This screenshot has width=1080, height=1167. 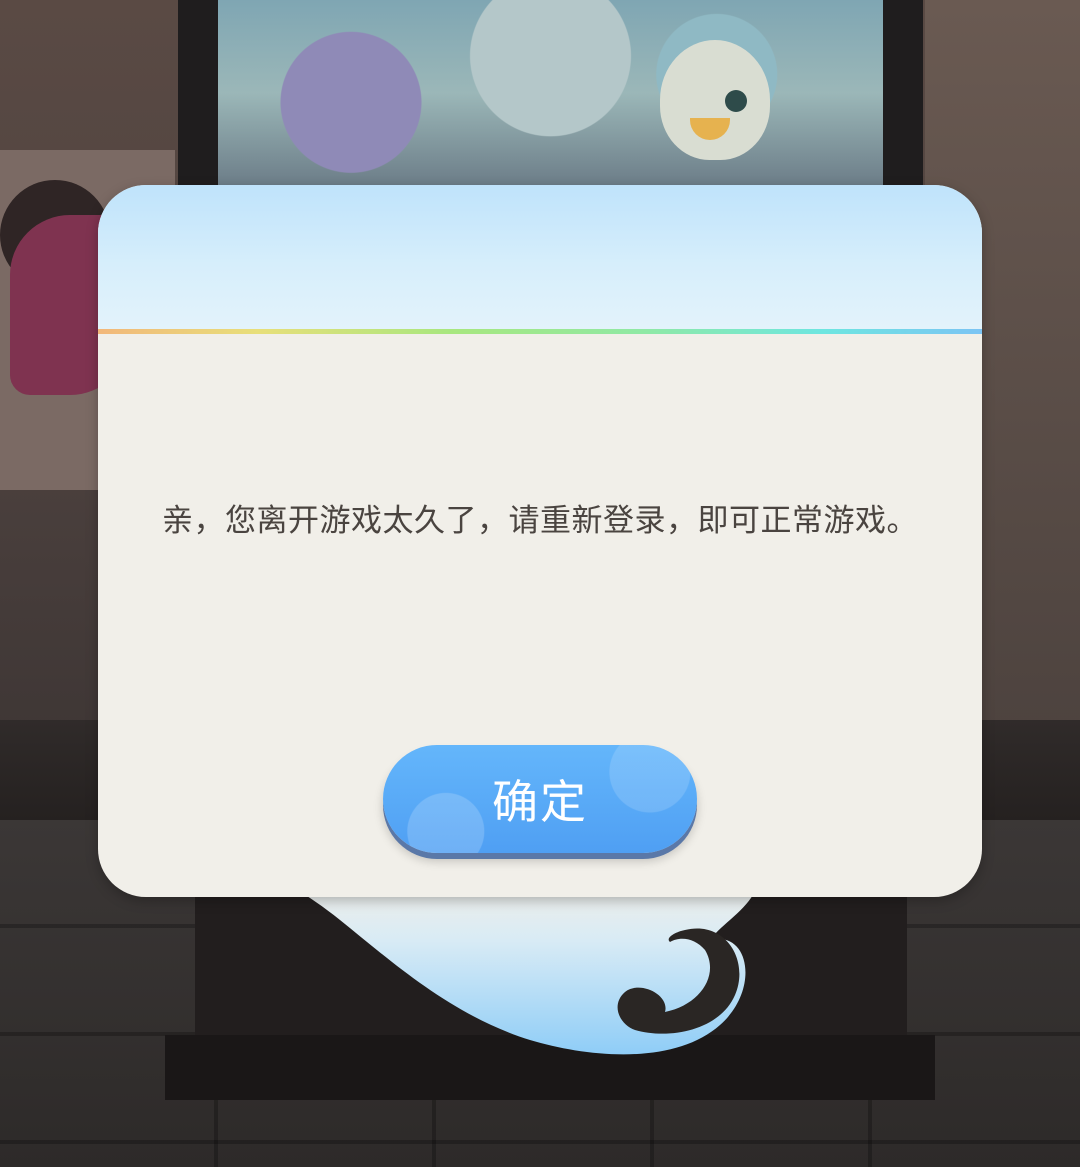 What do you see at coordinates (715, 100) in the screenshot?
I see `poster-bird-character` at bounding box center [715, 100].